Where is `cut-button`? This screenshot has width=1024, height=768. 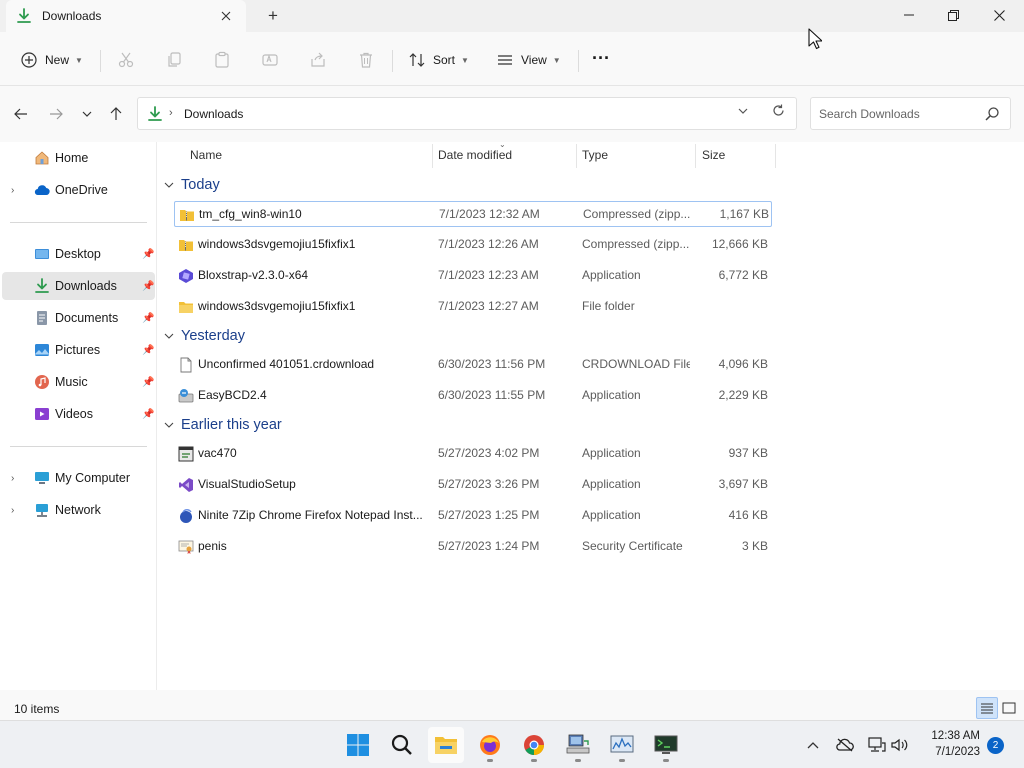
cut-button is located at coordinates (126, 60).